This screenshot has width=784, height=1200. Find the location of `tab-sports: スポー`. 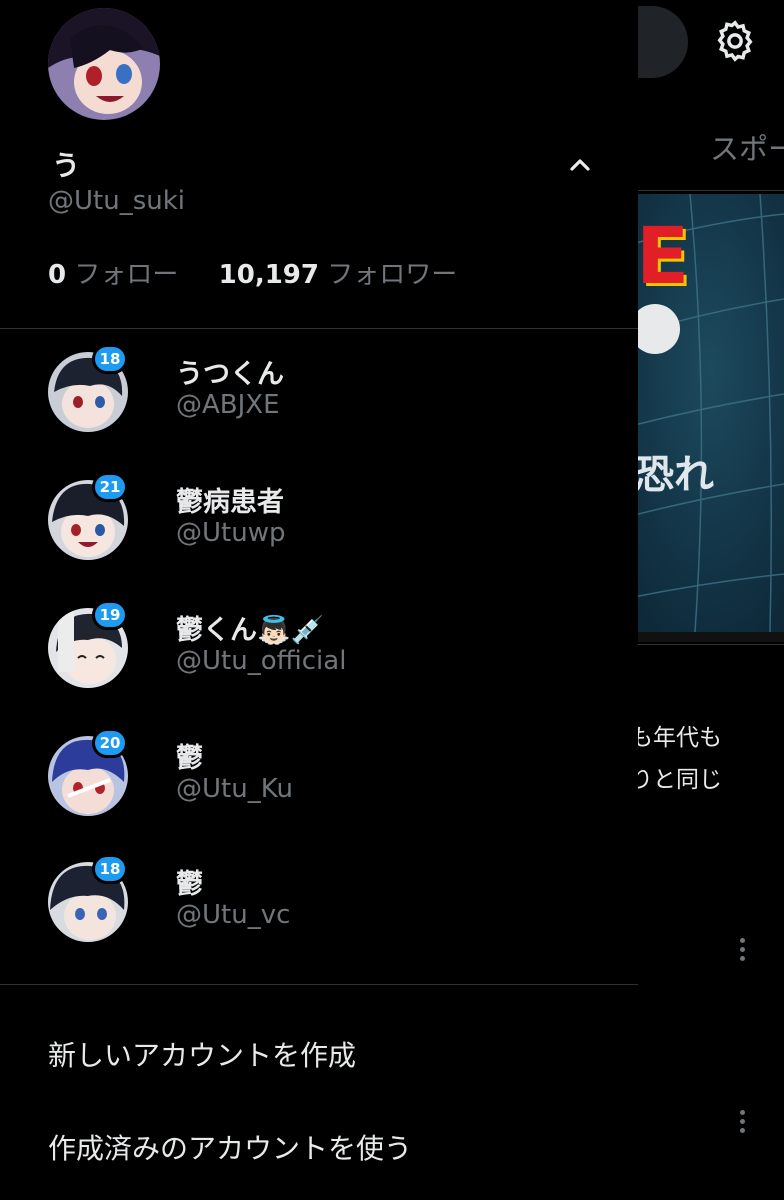

tab-sports: スポー is located at coordinates (747, 147).